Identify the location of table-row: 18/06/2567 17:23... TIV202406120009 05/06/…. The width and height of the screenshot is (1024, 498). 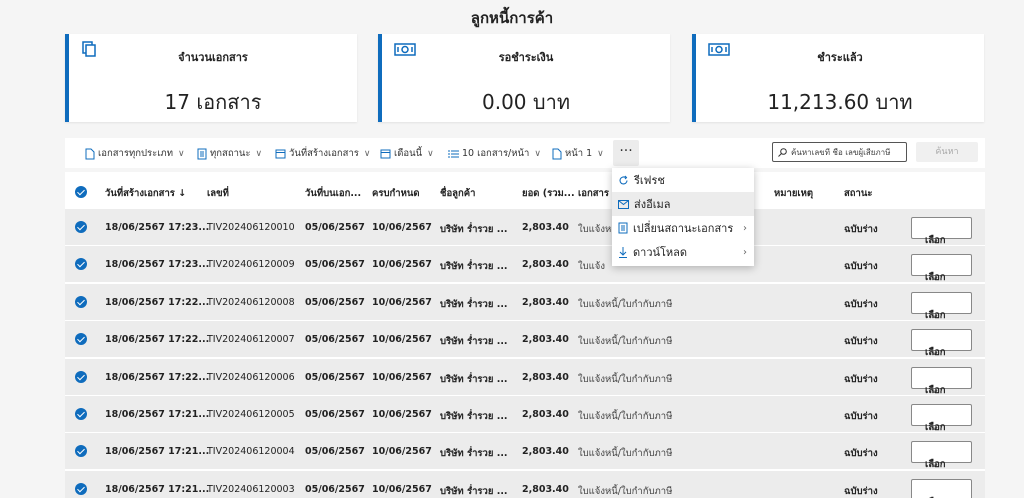
(525, 264).